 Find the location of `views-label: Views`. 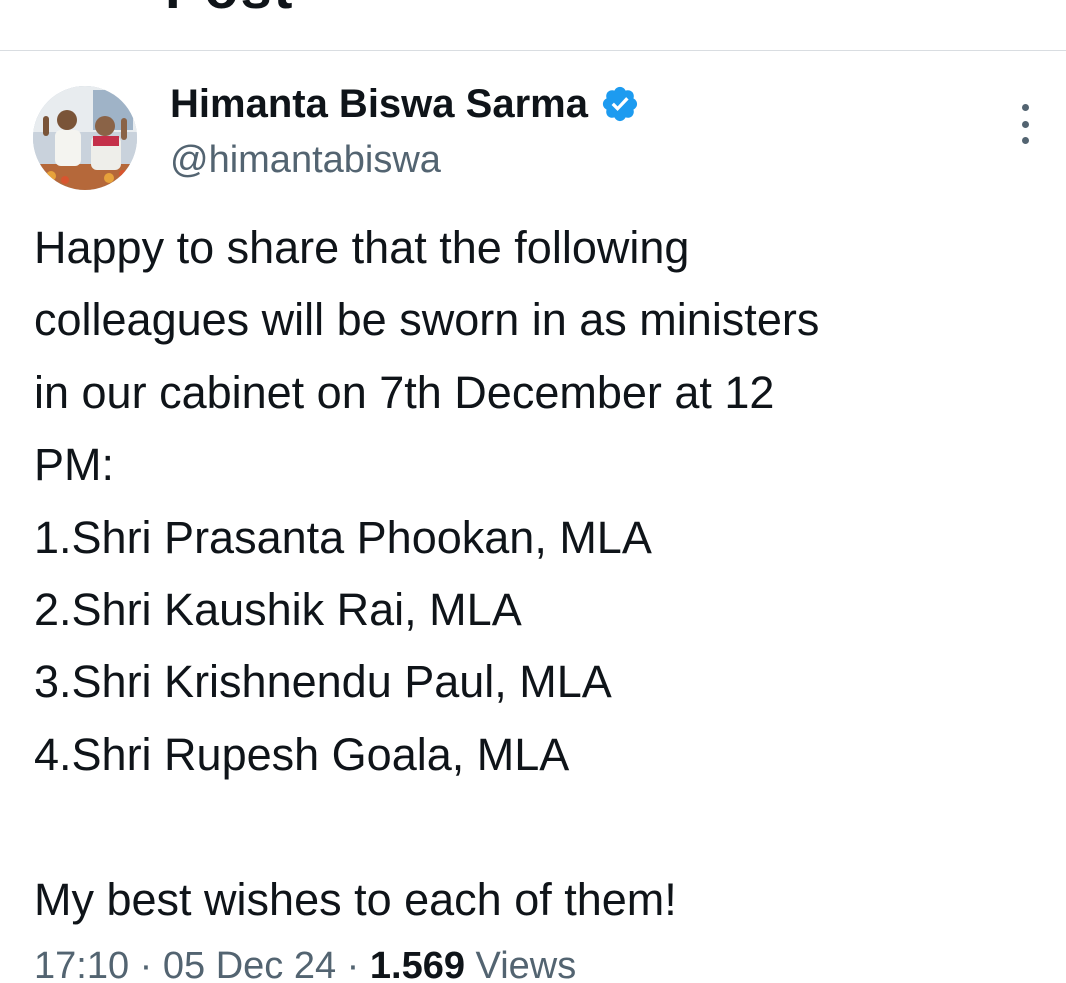

views-label: Views is located at coordinates (526, 964).